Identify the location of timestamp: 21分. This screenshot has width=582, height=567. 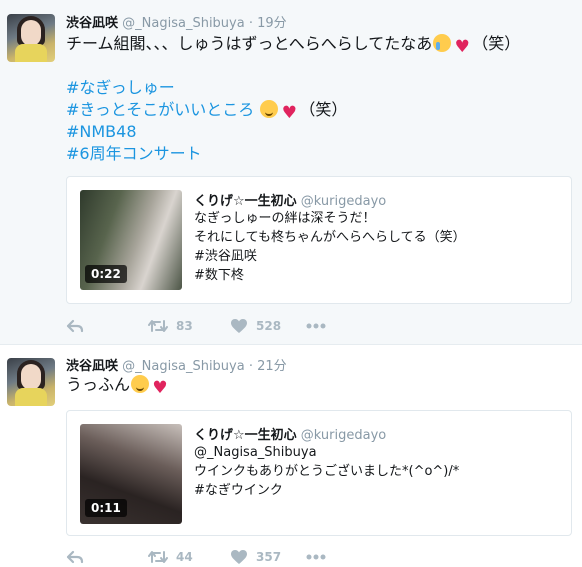
(272, 366).